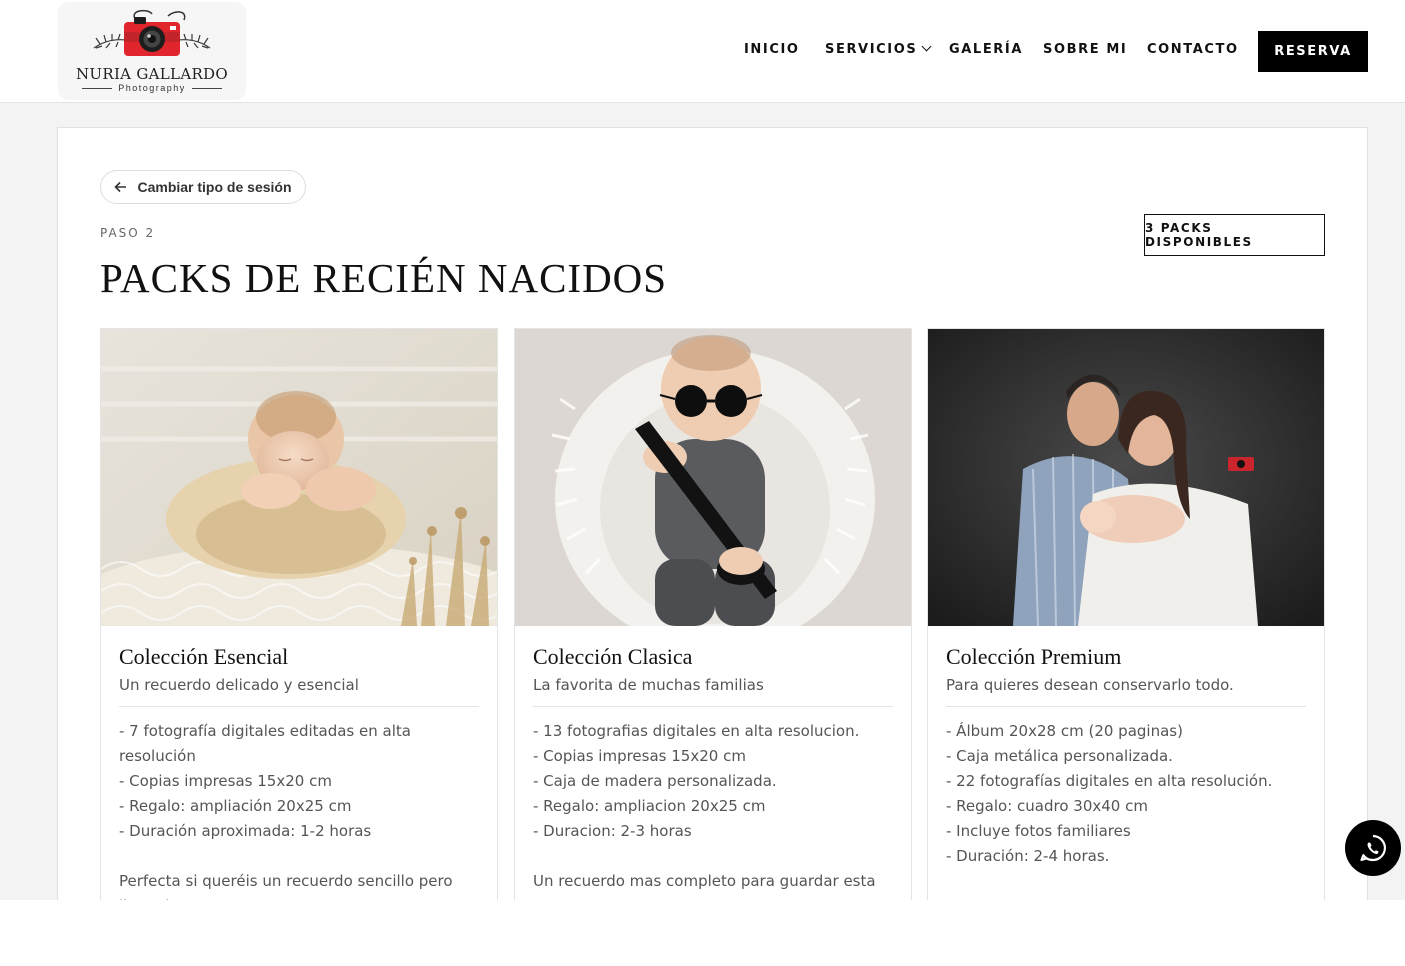 The image size is (1405, 966). What do you see at coordinates (1059, 756) in the screenshot?
I see `pack-feature: - Caja metálica personalizada.` at bounding box center [1059, 756].